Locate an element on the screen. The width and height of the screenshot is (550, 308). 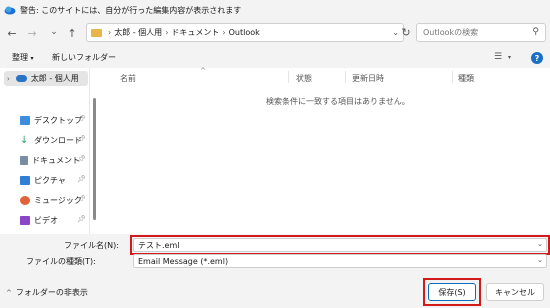
sidebar-item-desktop: デスクトップ 📌︎ is located at coordinates (54, 120).